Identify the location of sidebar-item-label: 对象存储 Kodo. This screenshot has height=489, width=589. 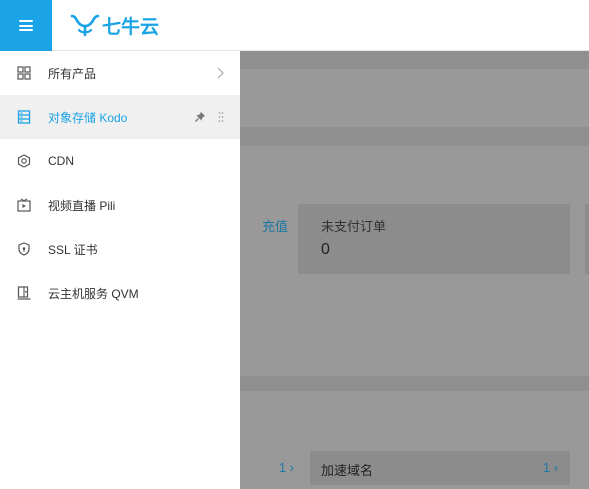
(88, 117).